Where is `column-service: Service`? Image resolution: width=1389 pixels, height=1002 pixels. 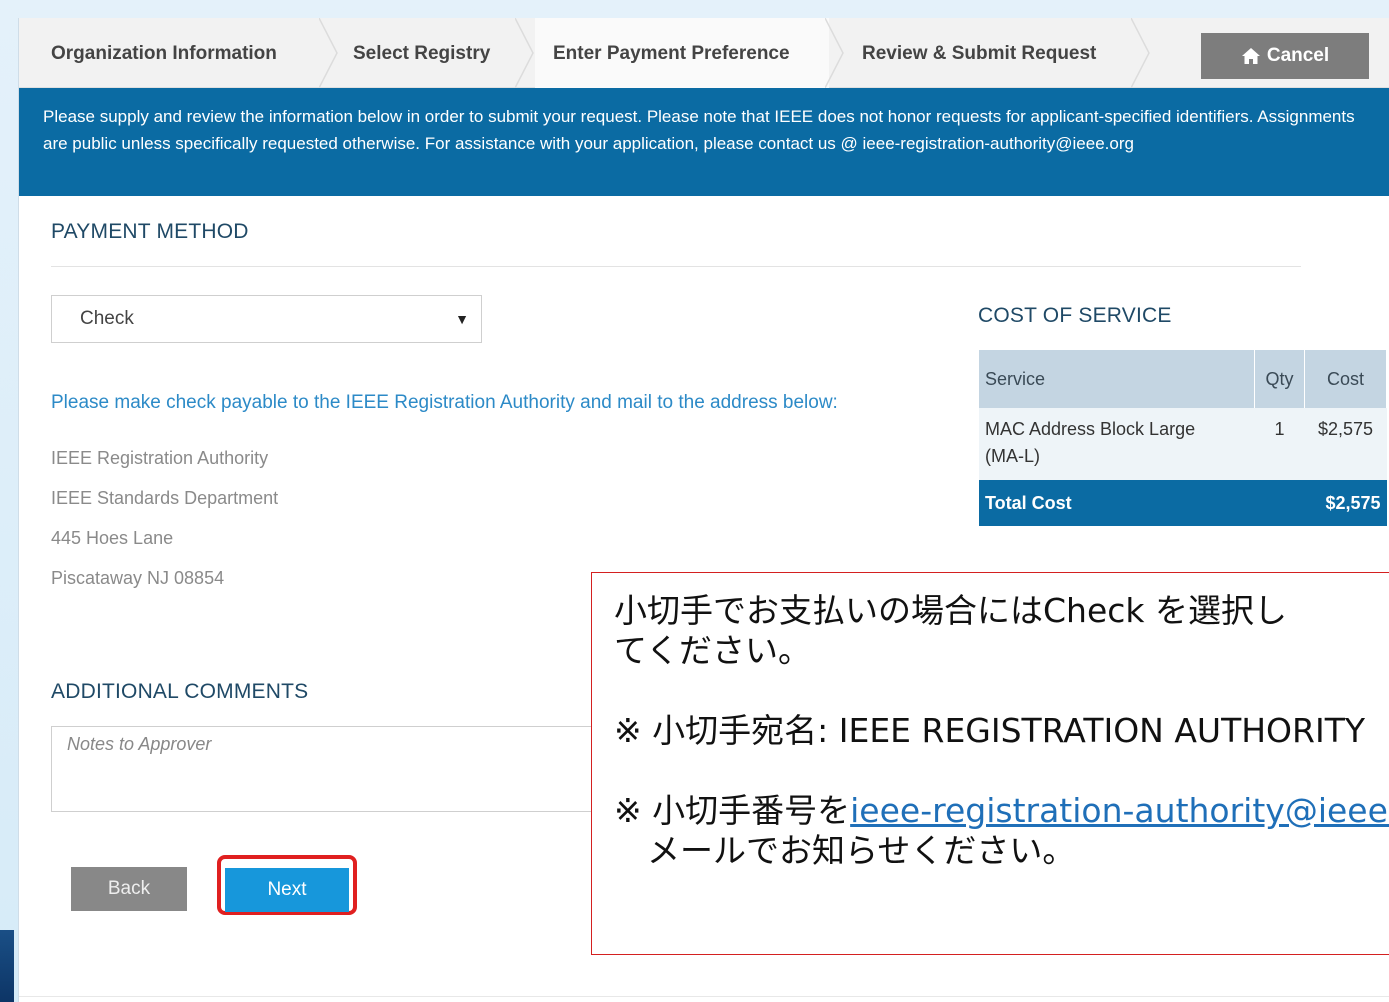
column-service: Service is located at coordinates (1117, 379).